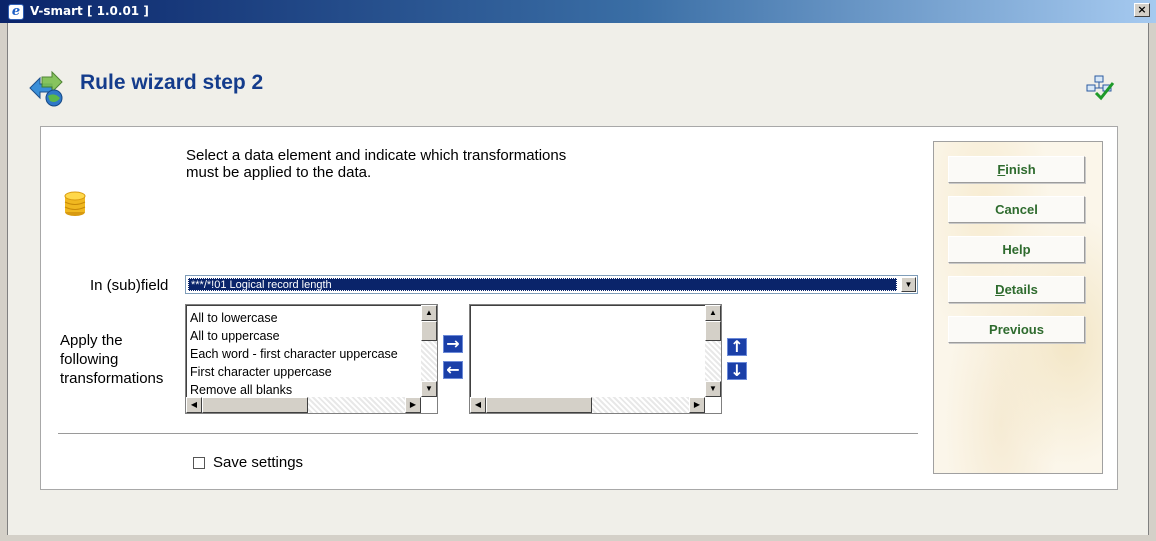 The height and width of the screenshot is (541, 1156). Describe the element at coordinates (542, 284) in the screenshot. I see `subfield-selected-value: ***/*!01 Logical record length` at that location.